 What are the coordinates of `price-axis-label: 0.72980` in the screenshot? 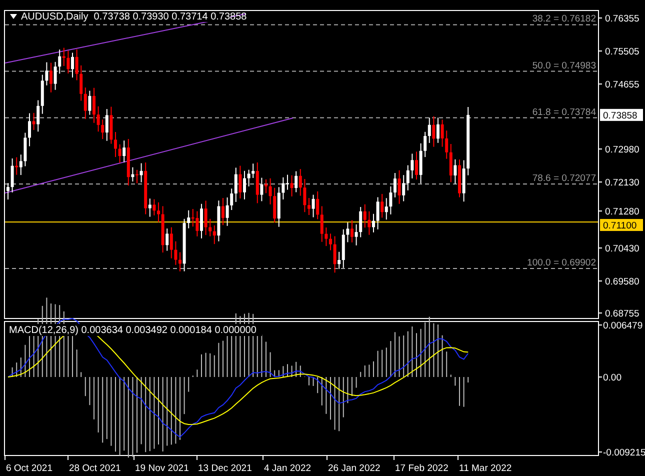 It's located at (622, 150).